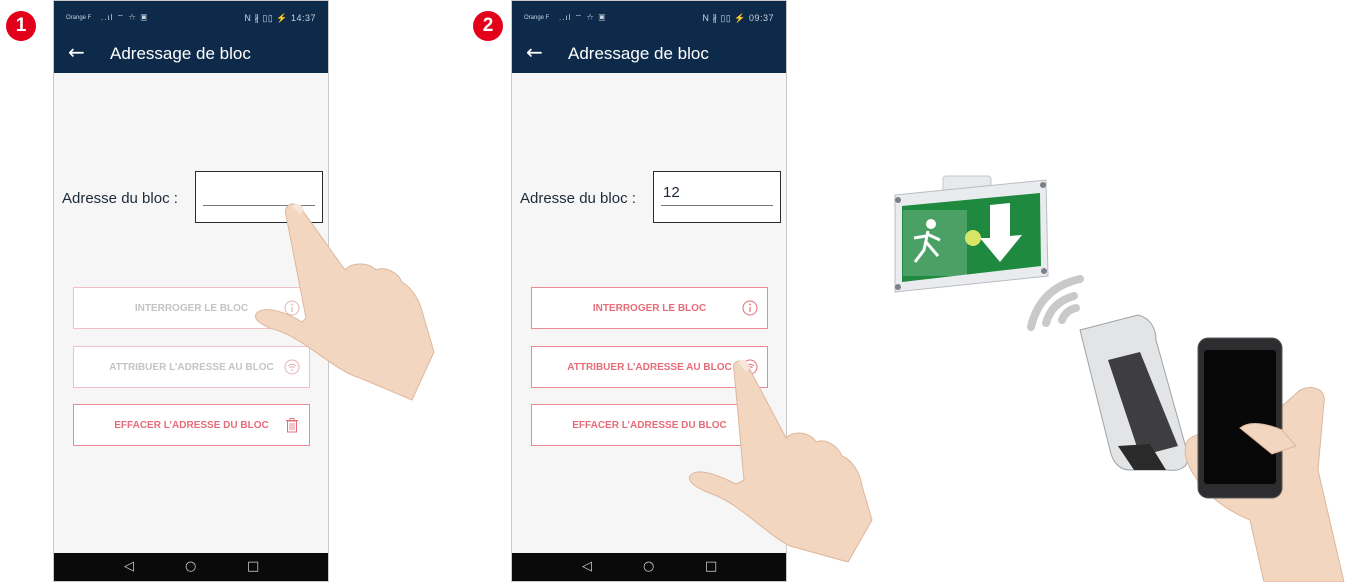  I want to click on status-bar: Orange F ..ıl ⌔ ☆ ▣ N ∦ ▯▯ ⚡ 09:37, so click(649, 17).